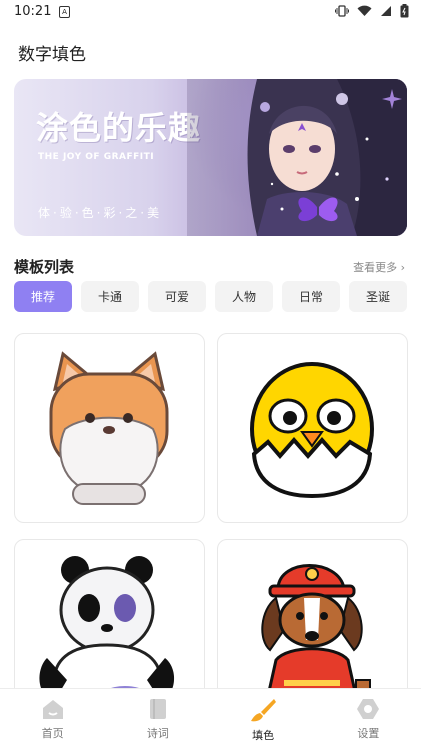  Describe the element at coordinates (157, 709) in the screenshot. I see `book-icon` at that location.